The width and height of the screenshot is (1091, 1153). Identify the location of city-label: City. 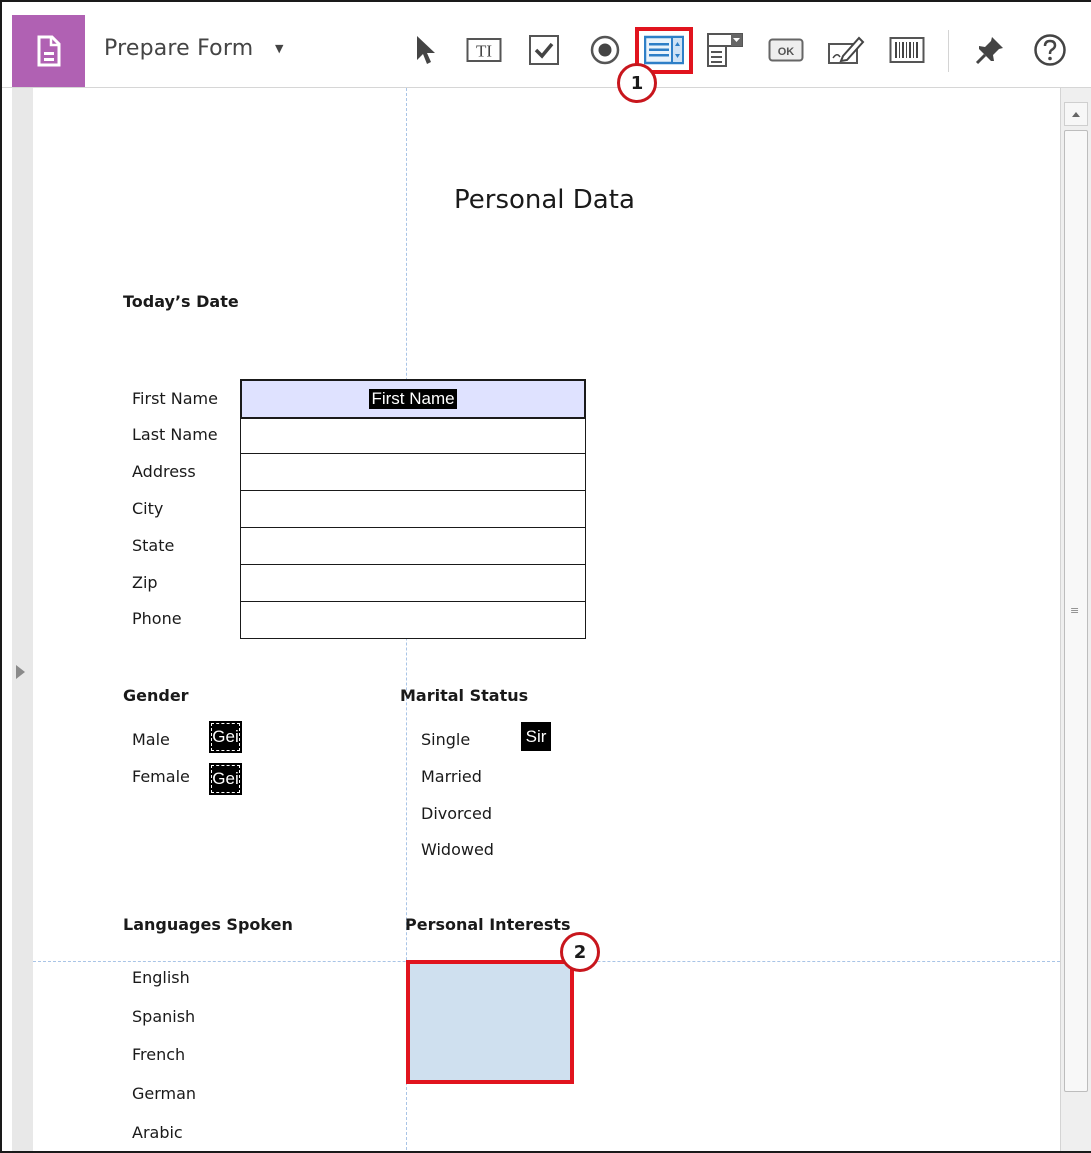
(148, 508).